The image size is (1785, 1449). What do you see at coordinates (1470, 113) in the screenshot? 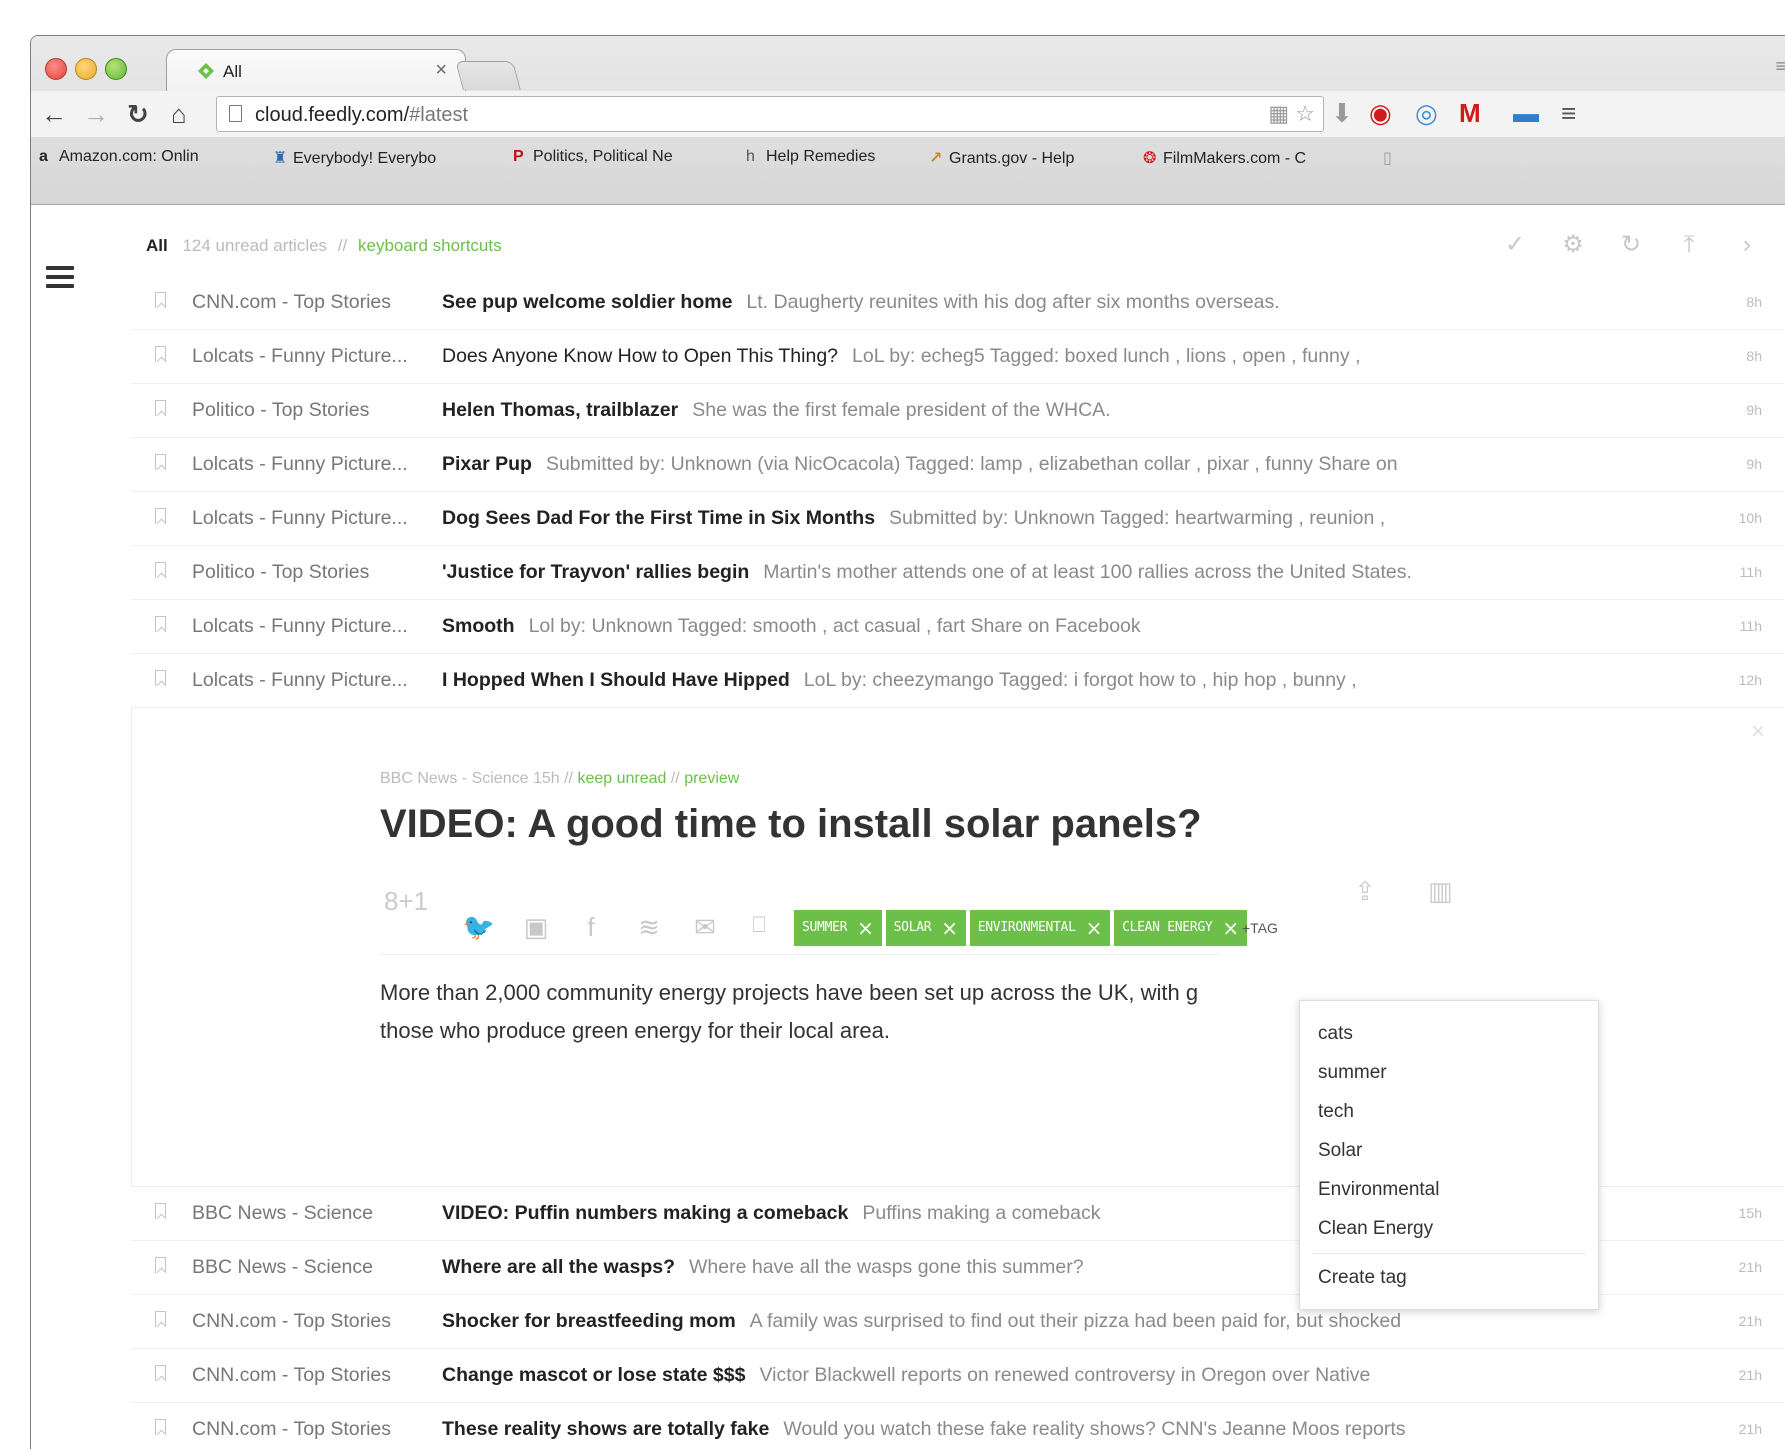
I see `gmail-extension-icon: M` at bounding box center [1470, 113].